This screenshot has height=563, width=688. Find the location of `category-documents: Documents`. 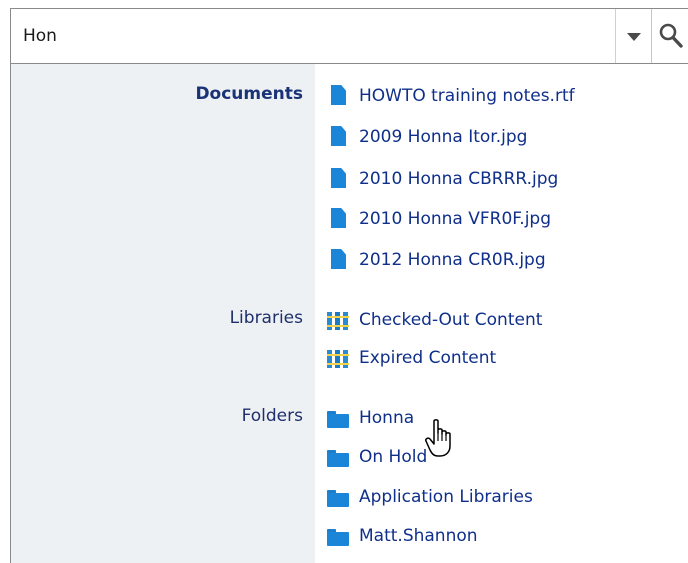

category-documents: Documents is located at coordinates (249, 94).